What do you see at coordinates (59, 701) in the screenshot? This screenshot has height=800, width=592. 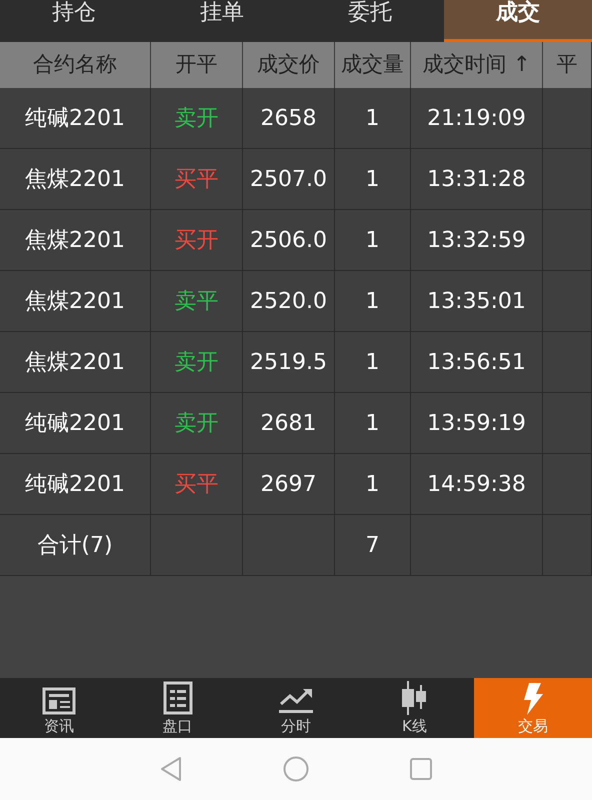 I see `newspaper-icon` at bounding box center [59, 701].